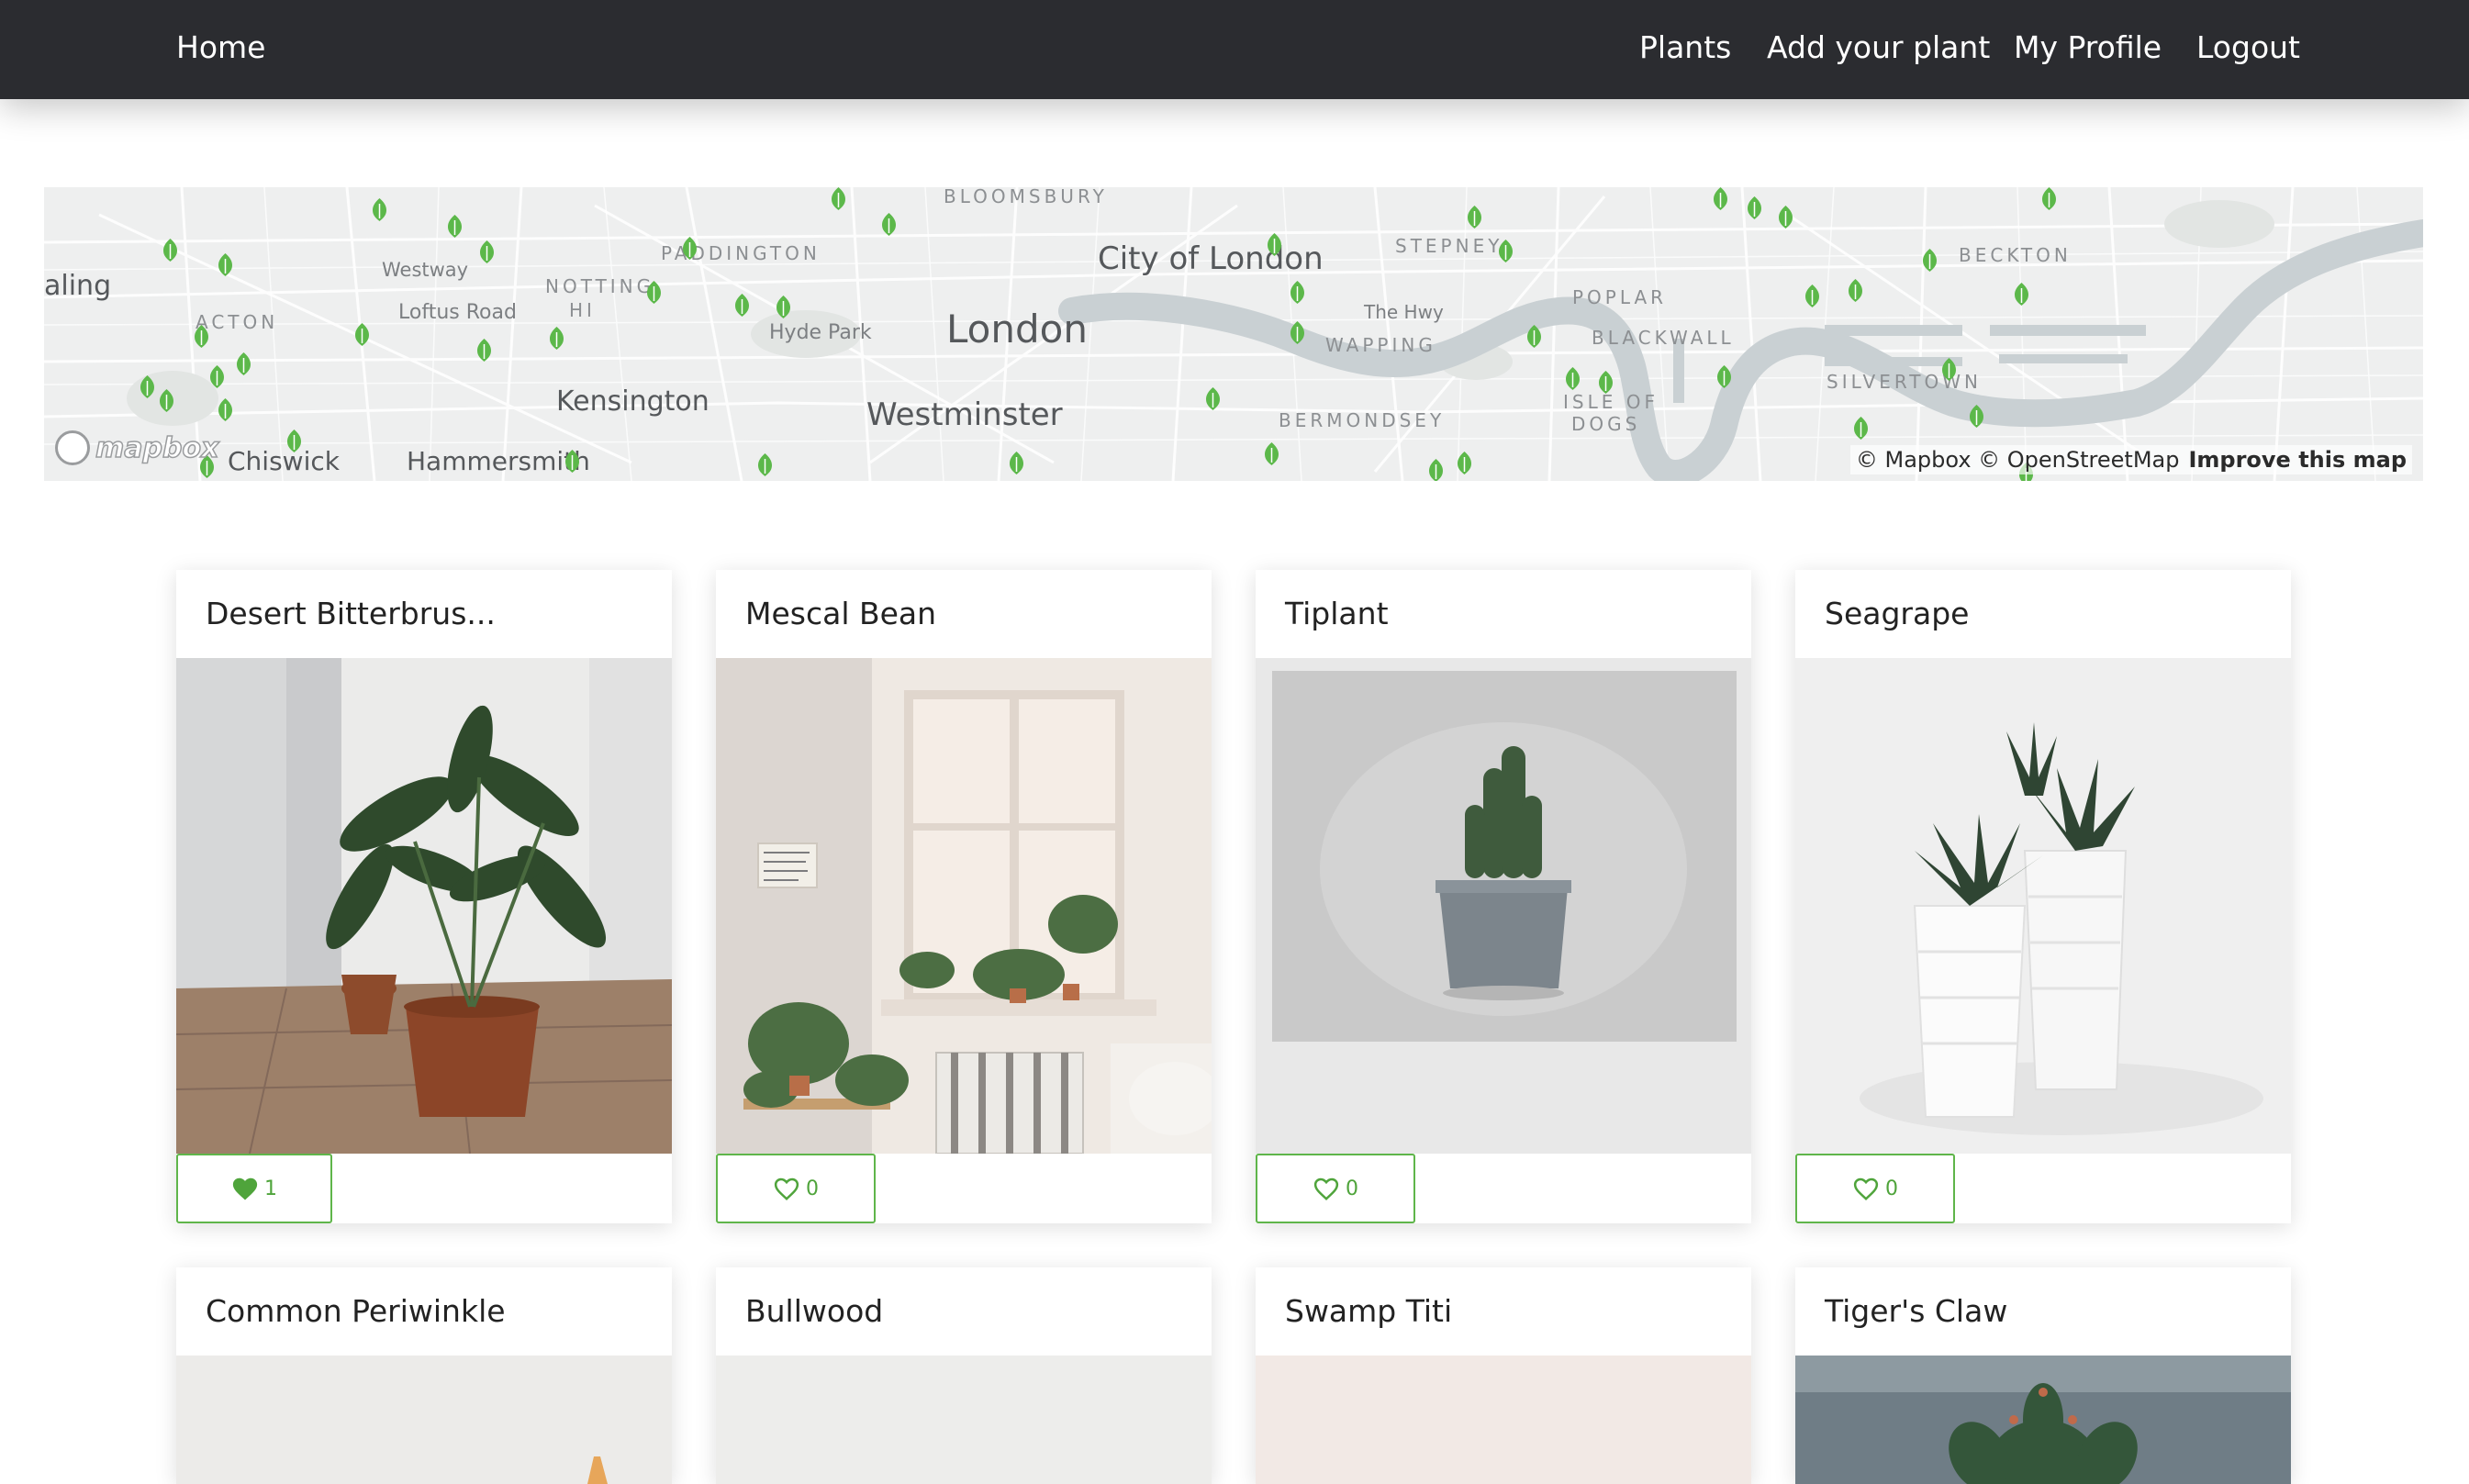  Describe the element at coordinates (964, 614) in the screenshot. I see `plant-card-title: Mescal Bean` at that location.